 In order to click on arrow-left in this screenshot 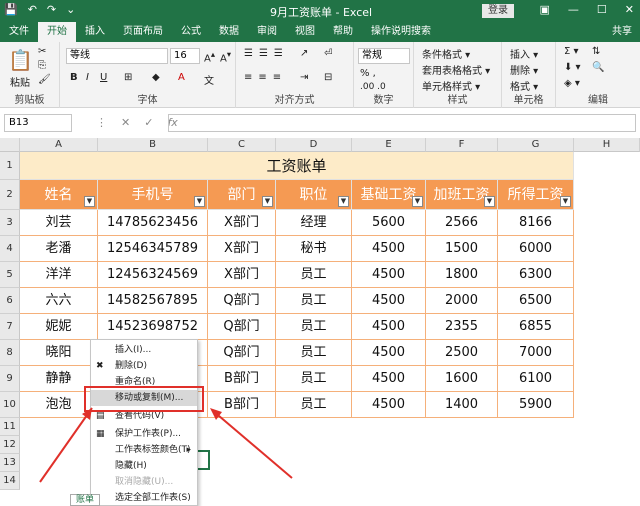, I will do `click(66, 445)`.